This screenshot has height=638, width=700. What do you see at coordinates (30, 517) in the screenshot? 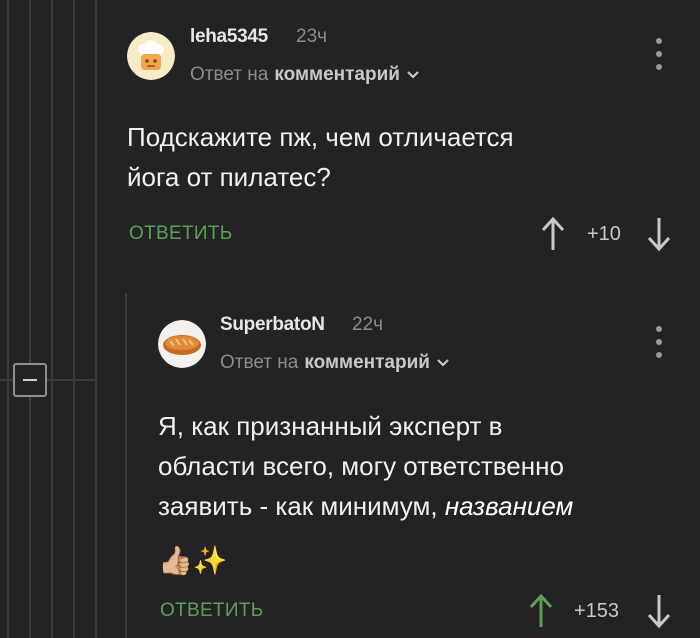
I see `thread-line-2-bottom` at bounding box center [30, 517].